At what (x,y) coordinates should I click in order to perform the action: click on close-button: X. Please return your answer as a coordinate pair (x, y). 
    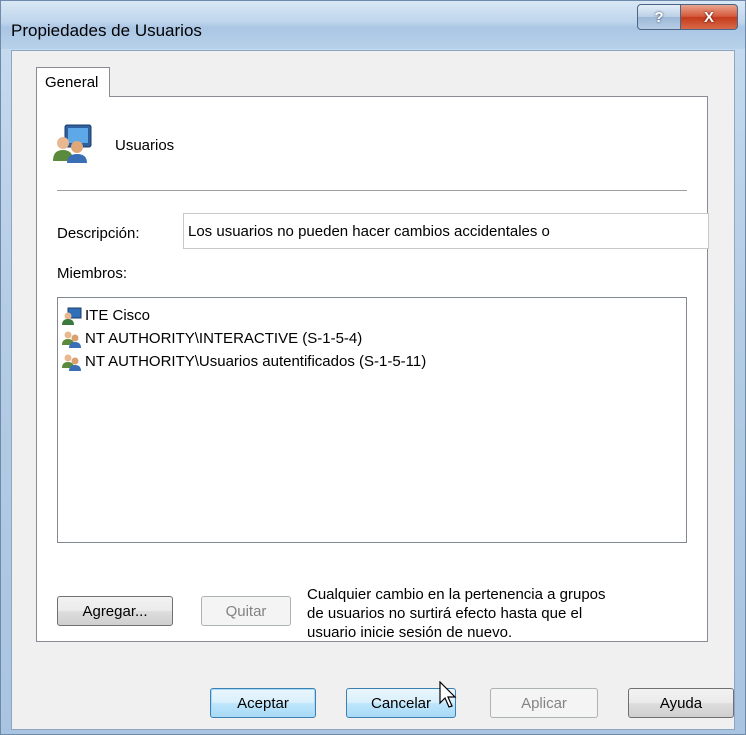
    Looking at the image, I should click on (709, 17).